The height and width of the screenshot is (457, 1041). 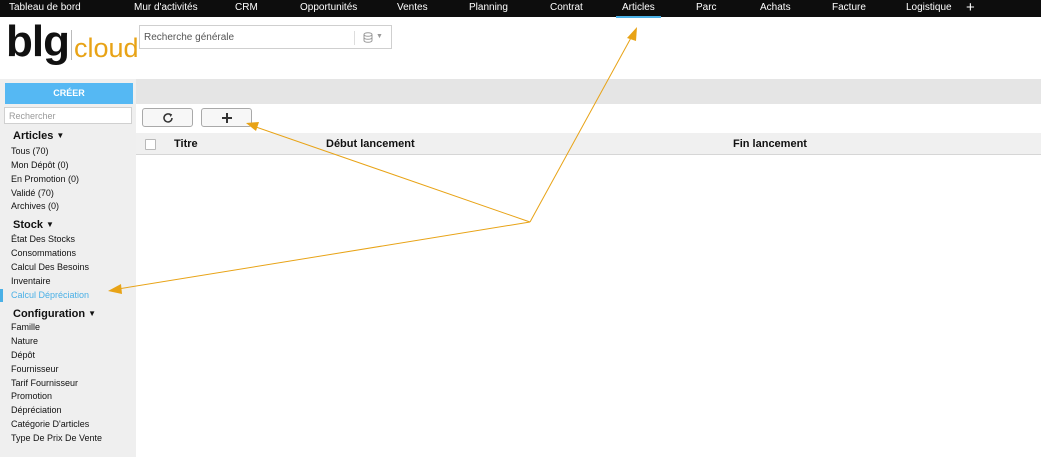 What do you see at coordinates (150, 144) in the screenshot?
I see `select-all-checkbox` at bounding box center [150, 144].